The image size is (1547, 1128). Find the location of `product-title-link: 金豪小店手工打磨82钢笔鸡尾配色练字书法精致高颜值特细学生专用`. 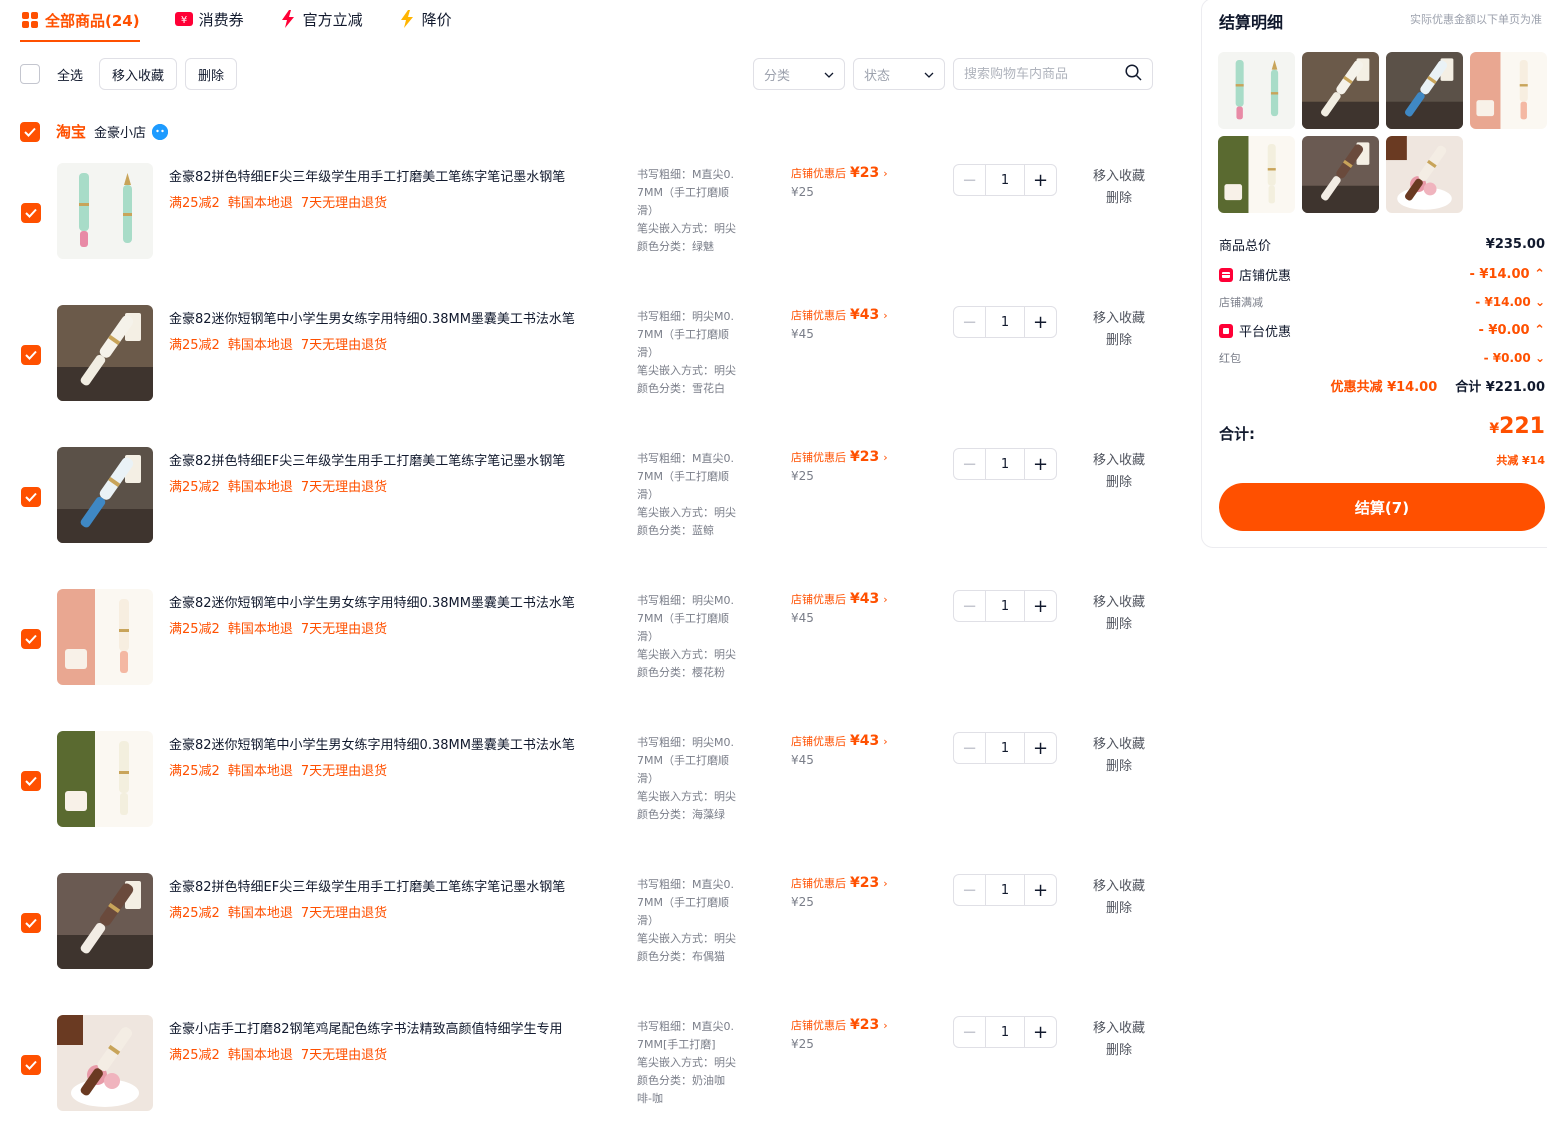

product-title-link: 金豪小店手工打磨82钢笔鸡尾配色练字书法精致高颜值特细学生专用 is located at coordinates (389, 1027).